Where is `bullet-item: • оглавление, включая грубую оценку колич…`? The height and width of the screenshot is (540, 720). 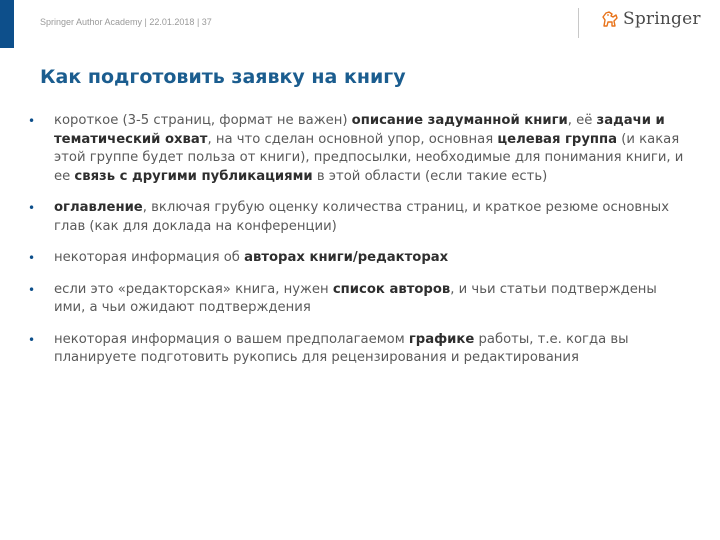 bullet-item: • оглавление, включая грубую оценку колич… is located at coordinates (356, 217).